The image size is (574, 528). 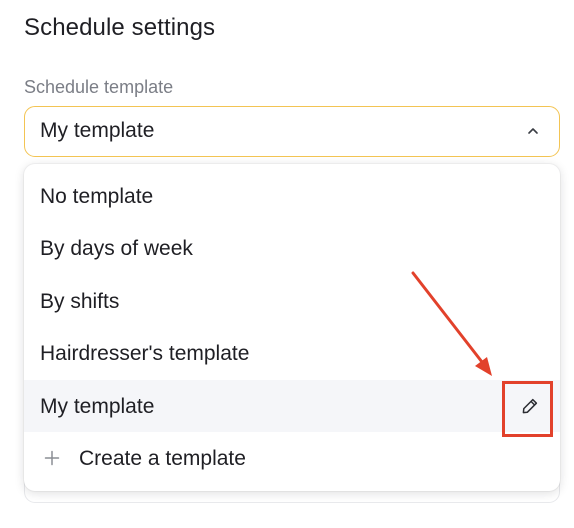 What do you see at coordinates (292, 458) in the screenshot?
I see `create-template-item: Create a template` at bounding box center [292, 458].